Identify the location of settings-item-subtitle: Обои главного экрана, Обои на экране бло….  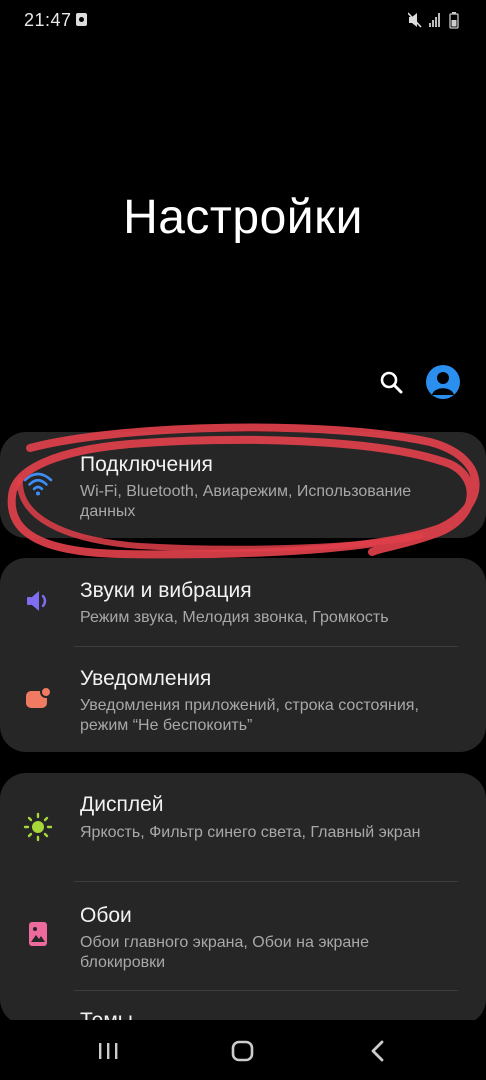
(225, 952).